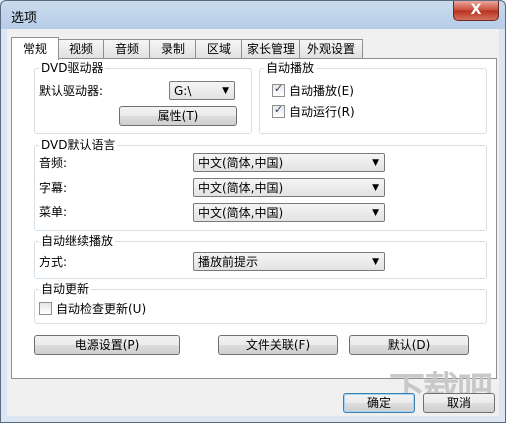 This screenshot has height=423, width=506. Describe the element at coordinates (78, 145) in the screenshot. I see `dvd-language-group-label: DVD默认语言` at that location.